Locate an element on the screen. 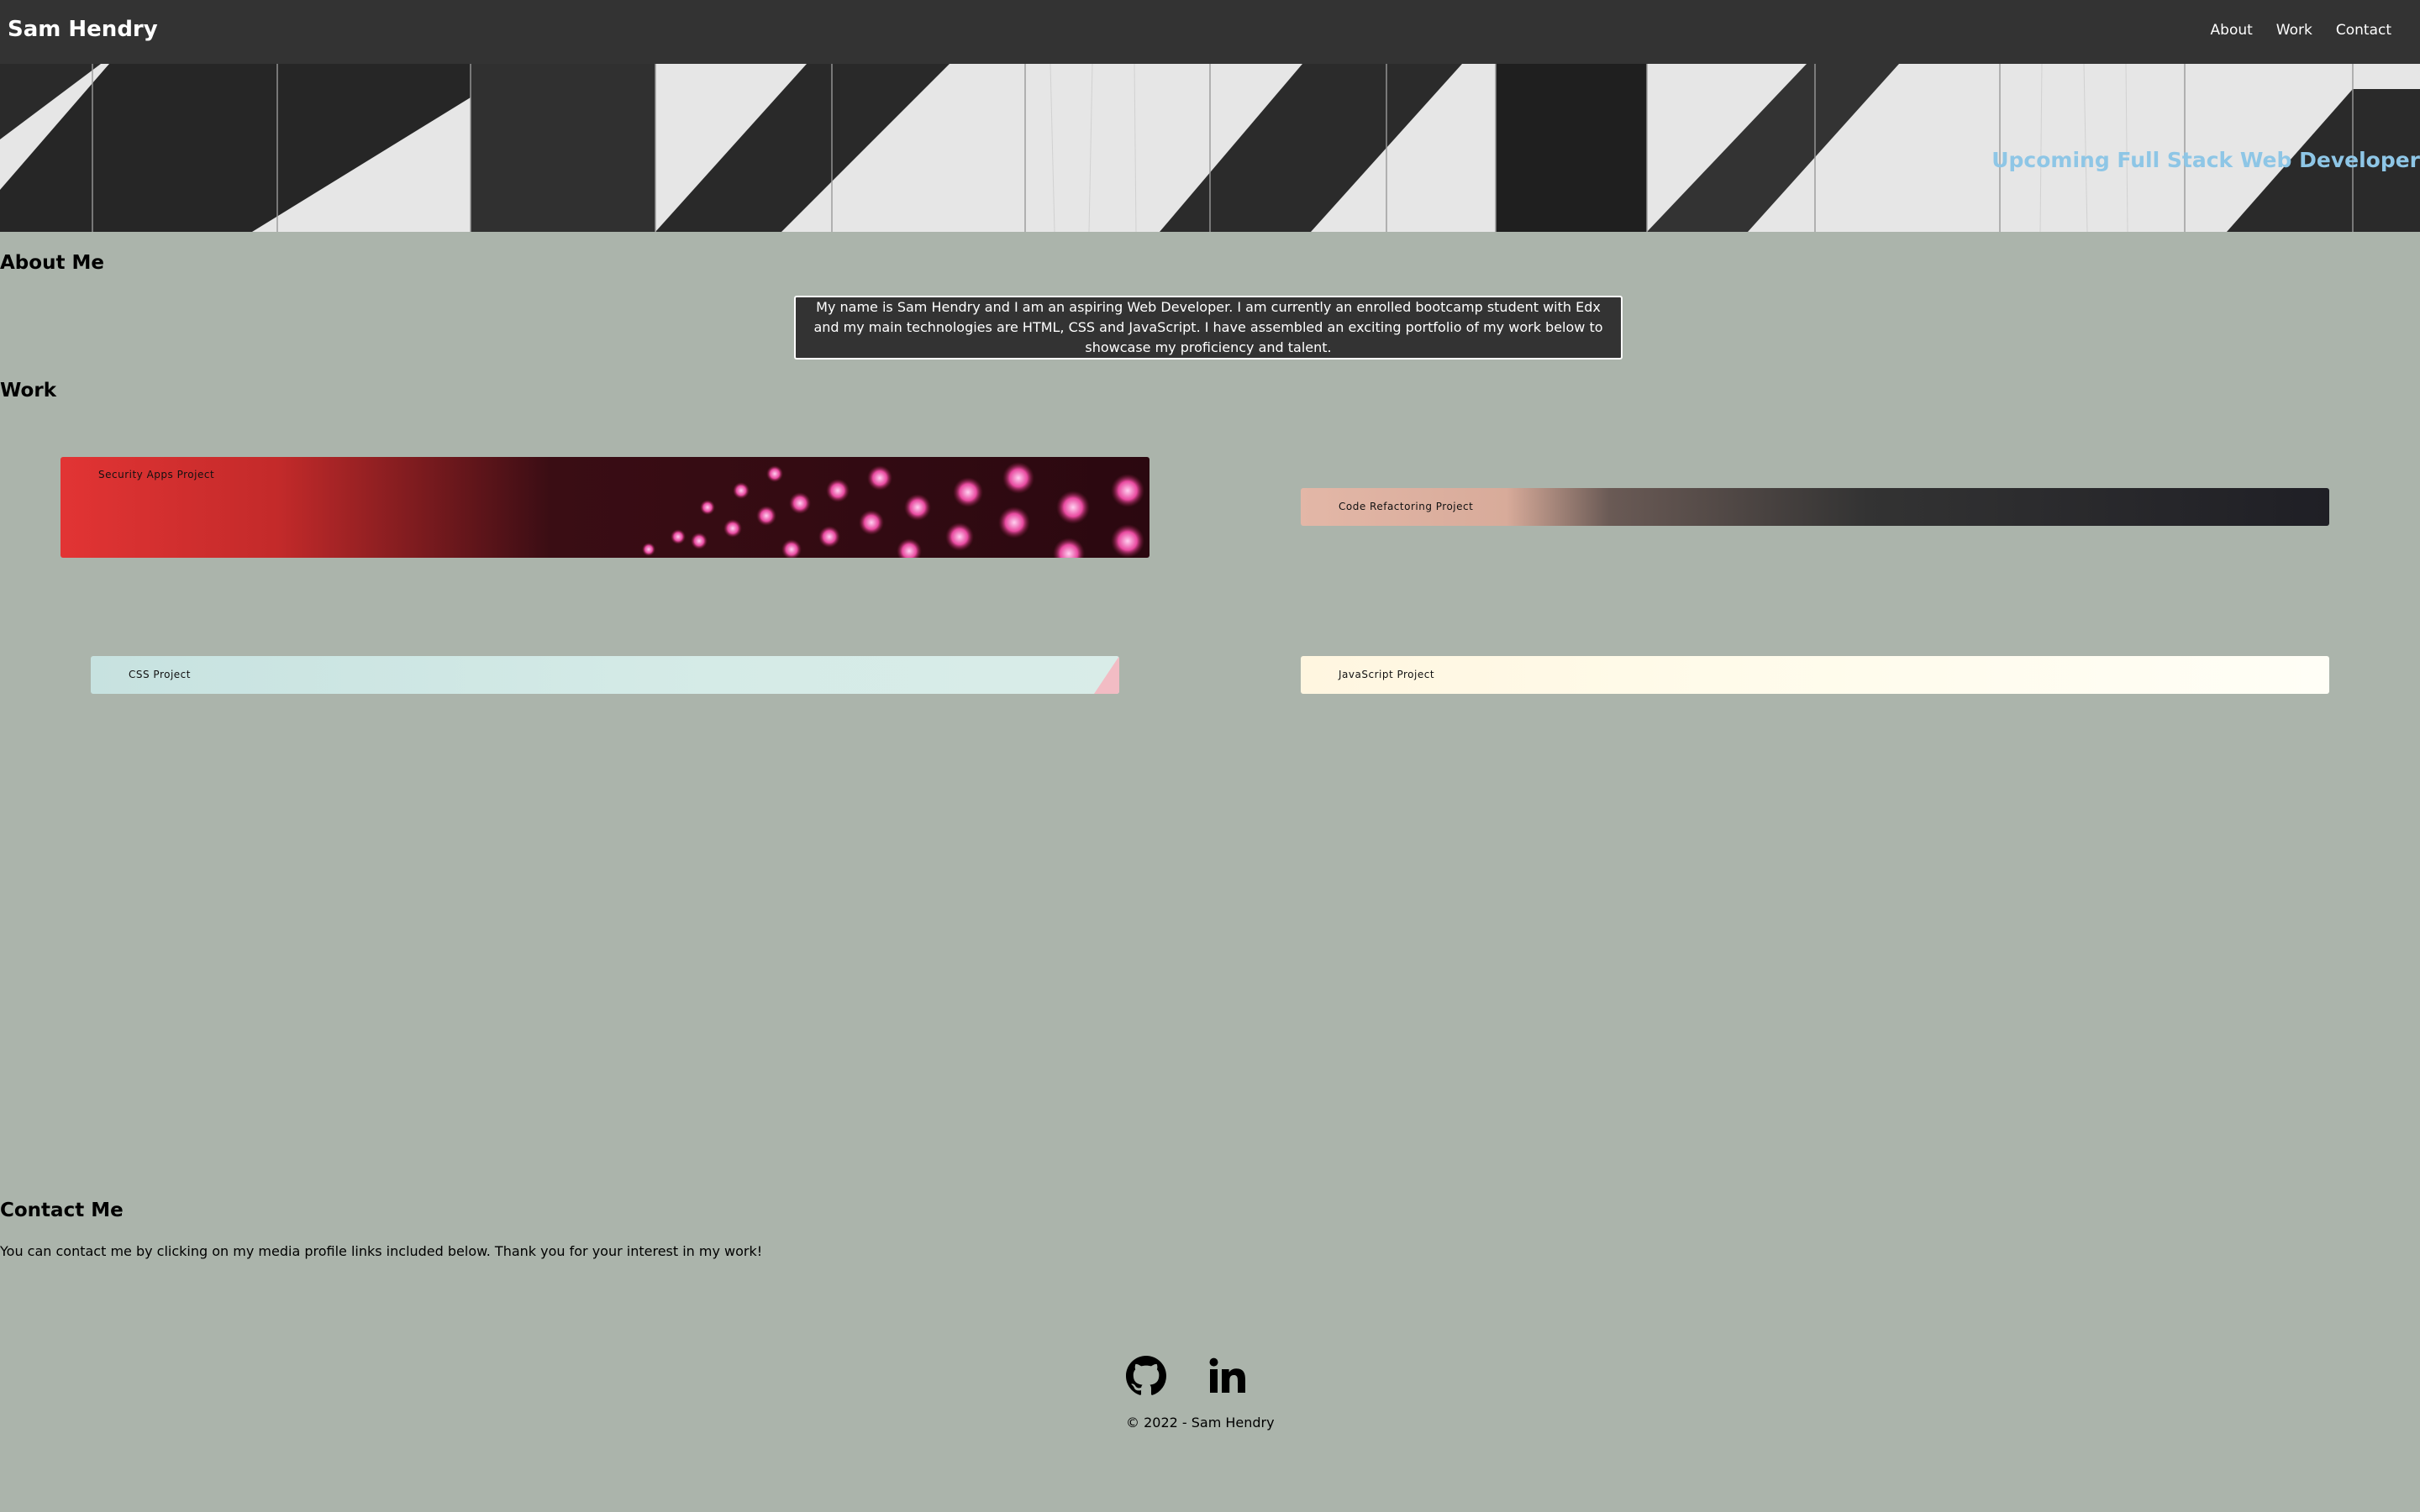 The height and width of the screenshot is (1512, 2420). github-link is located at coordinates (1146, 1377).